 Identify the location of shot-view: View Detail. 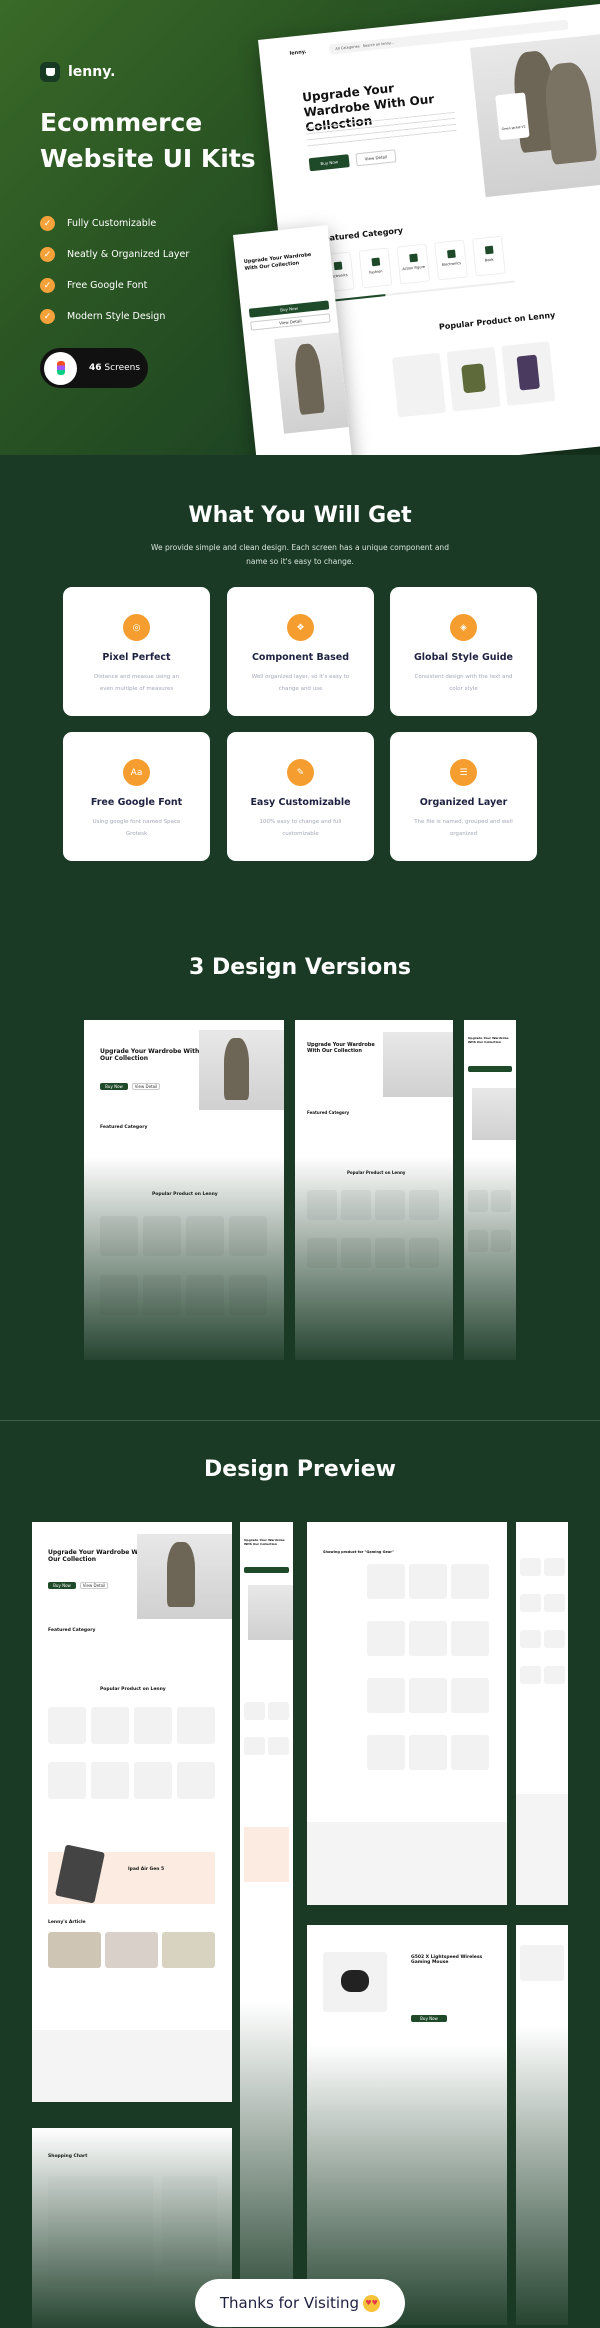
(146, 1086).